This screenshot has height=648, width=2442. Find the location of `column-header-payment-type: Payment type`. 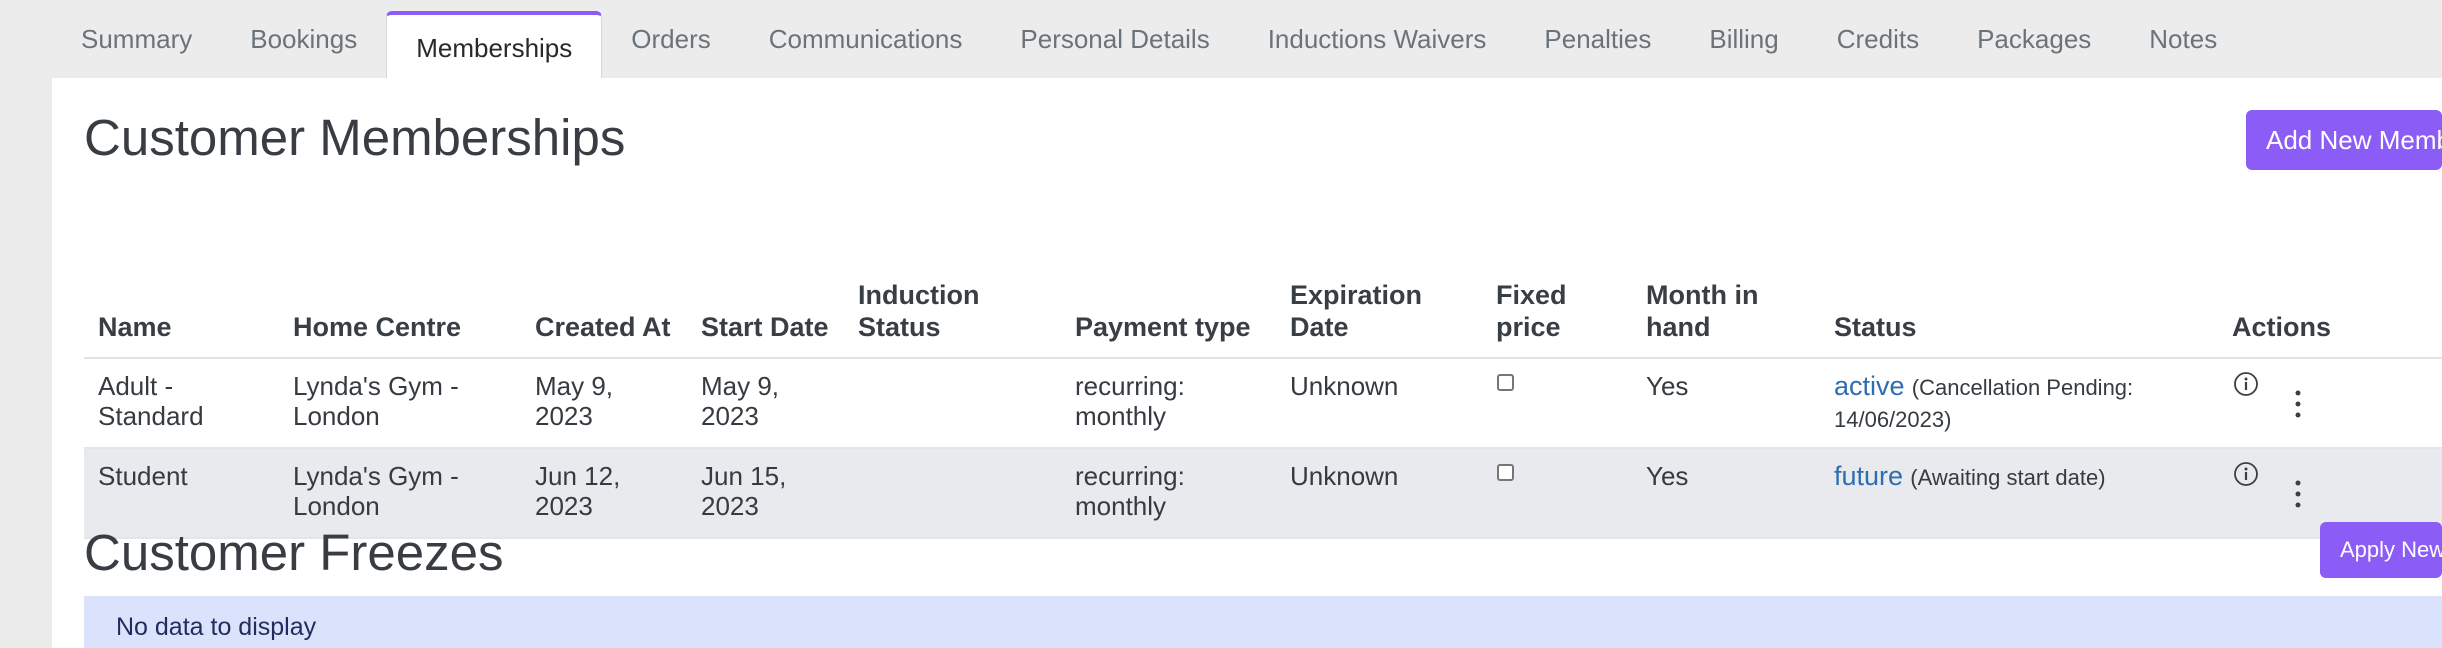

column-header-payment-type: Payment type is located at coordinates (1163, 327).